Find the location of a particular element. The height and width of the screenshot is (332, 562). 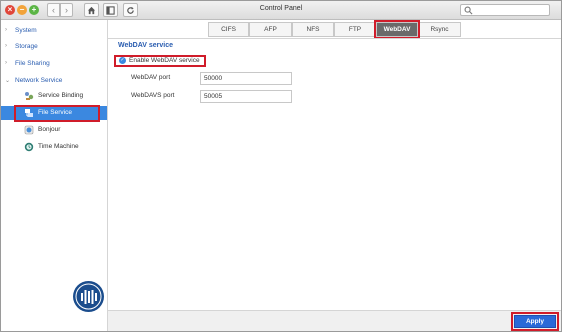

tab-ftp: FTP is located at coordinates (355, 29).